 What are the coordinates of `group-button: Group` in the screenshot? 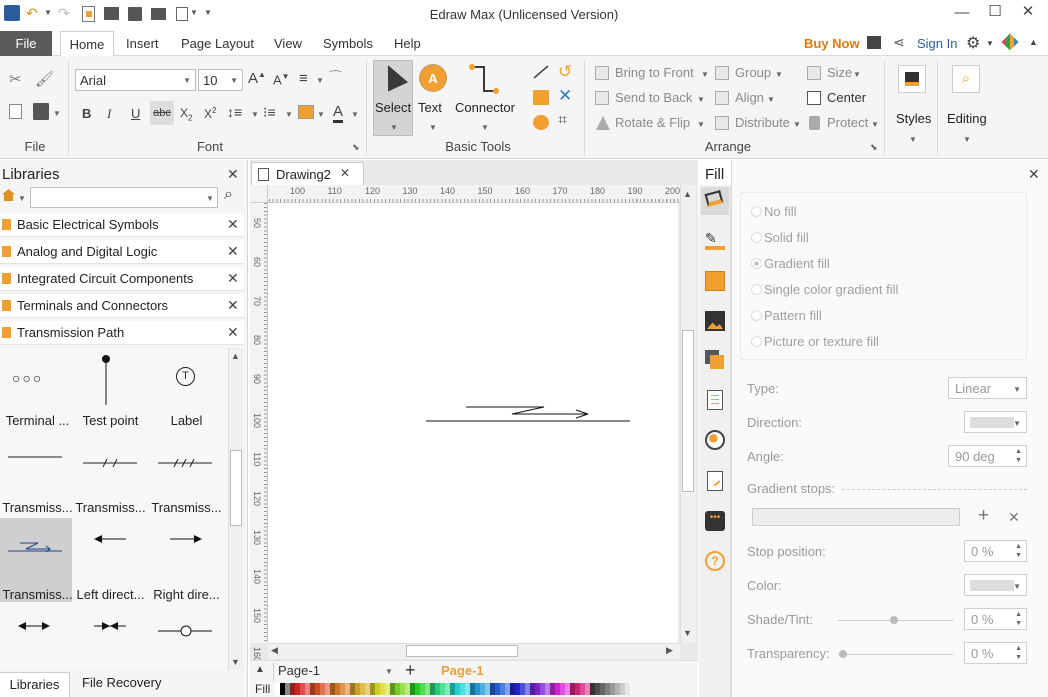 It's located at (753, 72).